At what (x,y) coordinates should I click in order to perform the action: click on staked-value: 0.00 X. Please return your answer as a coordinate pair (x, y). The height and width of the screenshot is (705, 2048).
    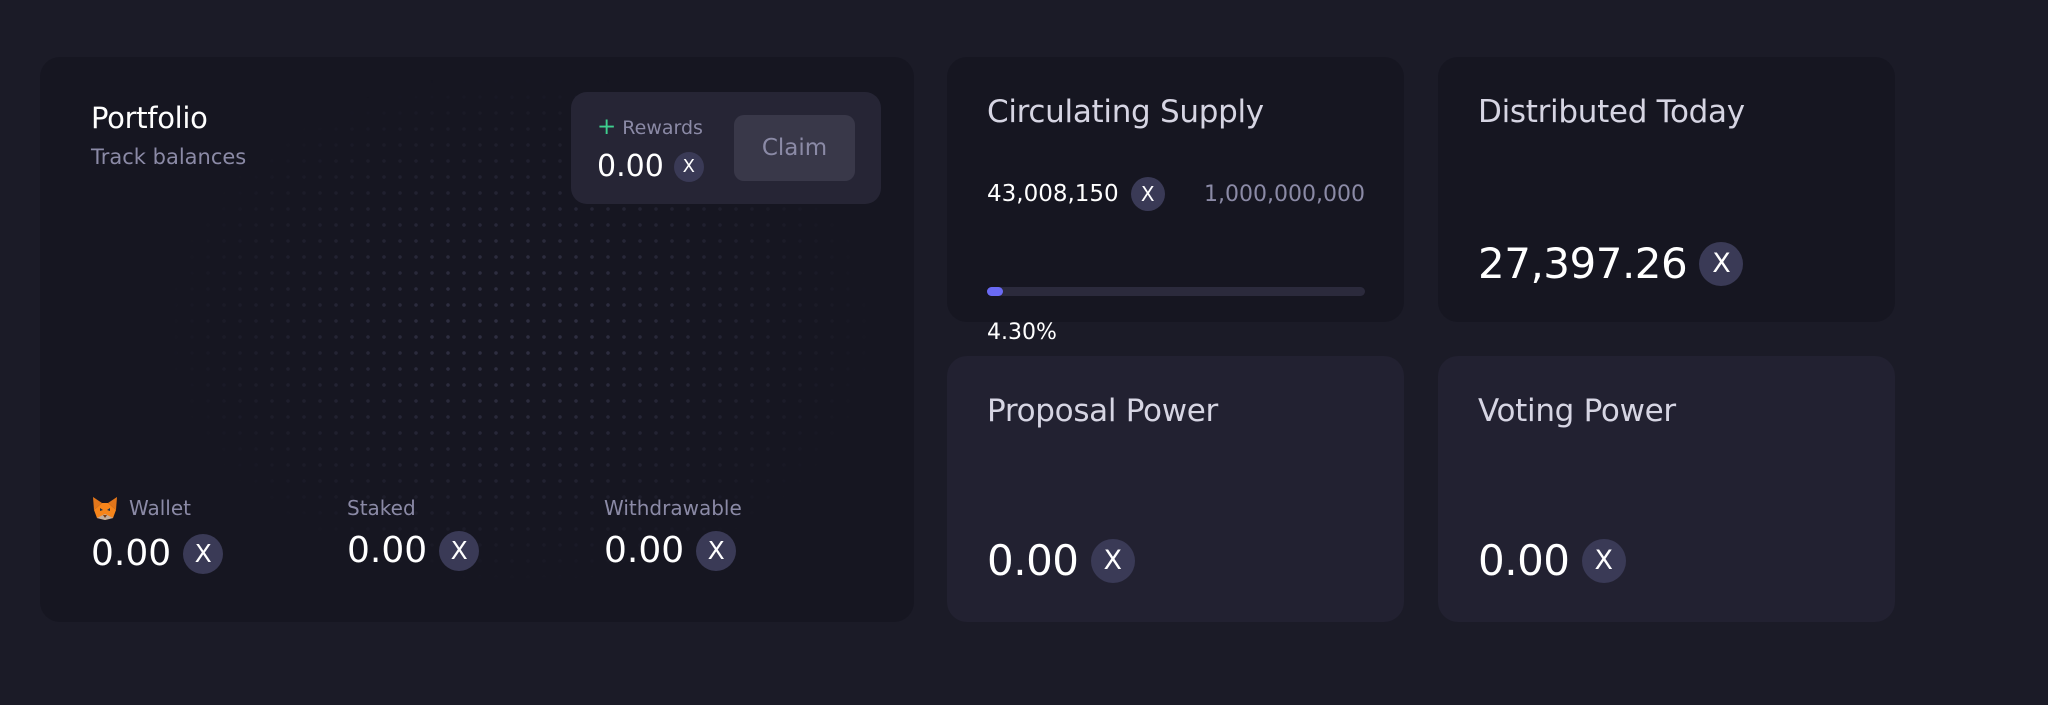
    Looking at the image, I should click on (413, 550).